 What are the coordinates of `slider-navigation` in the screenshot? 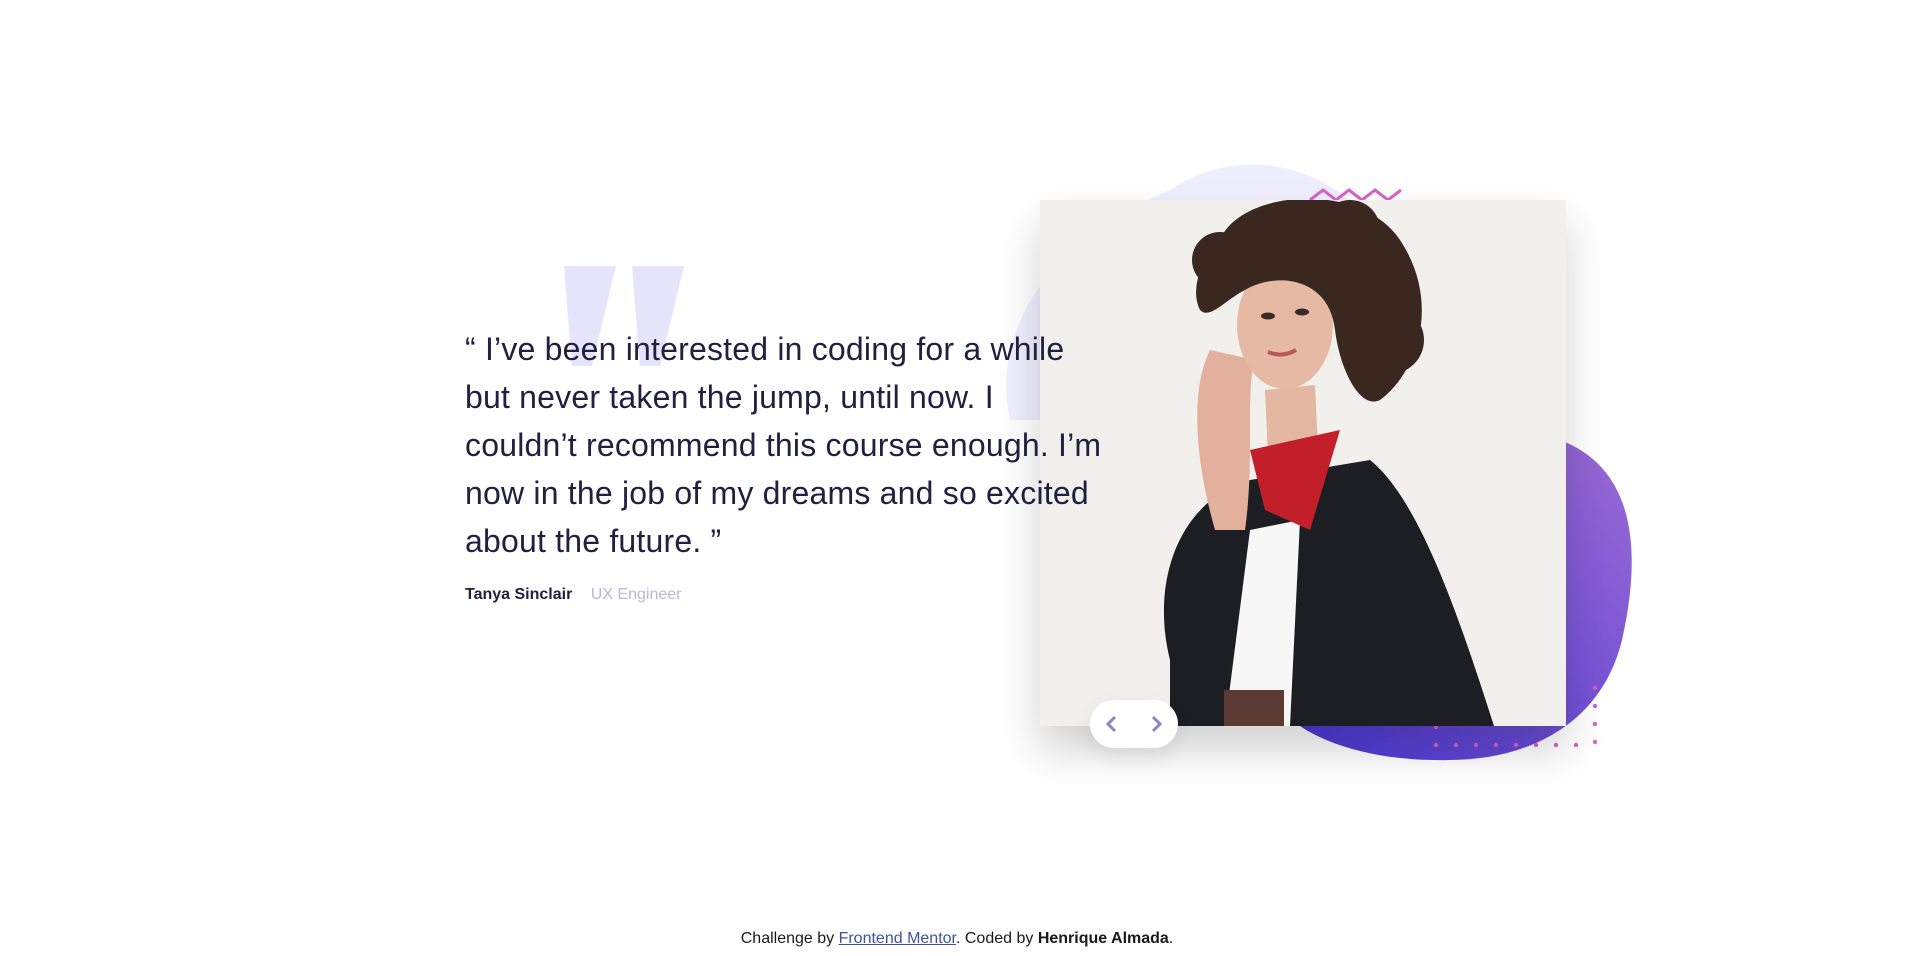 It's located at (1134, 724).